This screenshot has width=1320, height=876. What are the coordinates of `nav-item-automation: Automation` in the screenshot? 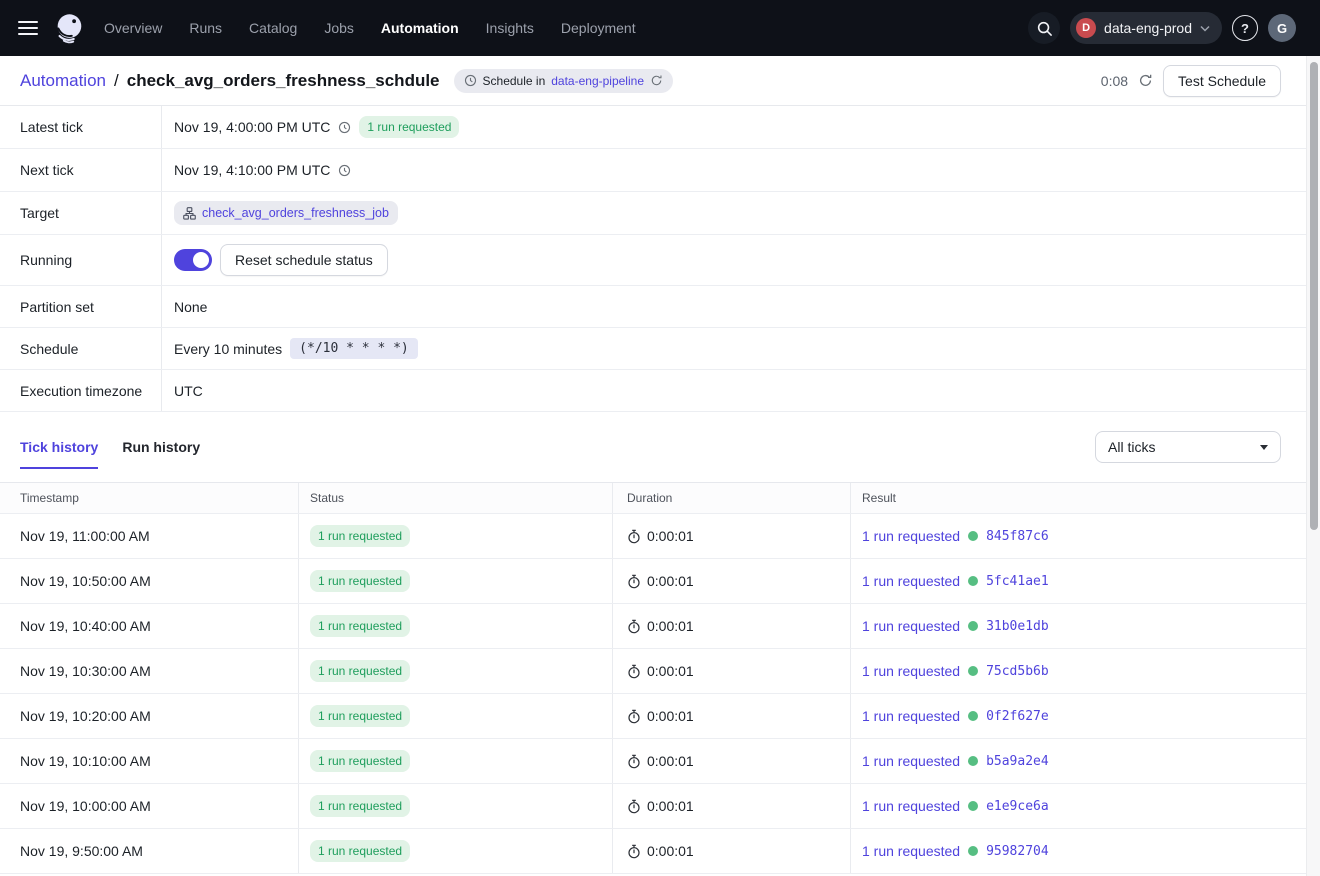 It's located at (420, 28).